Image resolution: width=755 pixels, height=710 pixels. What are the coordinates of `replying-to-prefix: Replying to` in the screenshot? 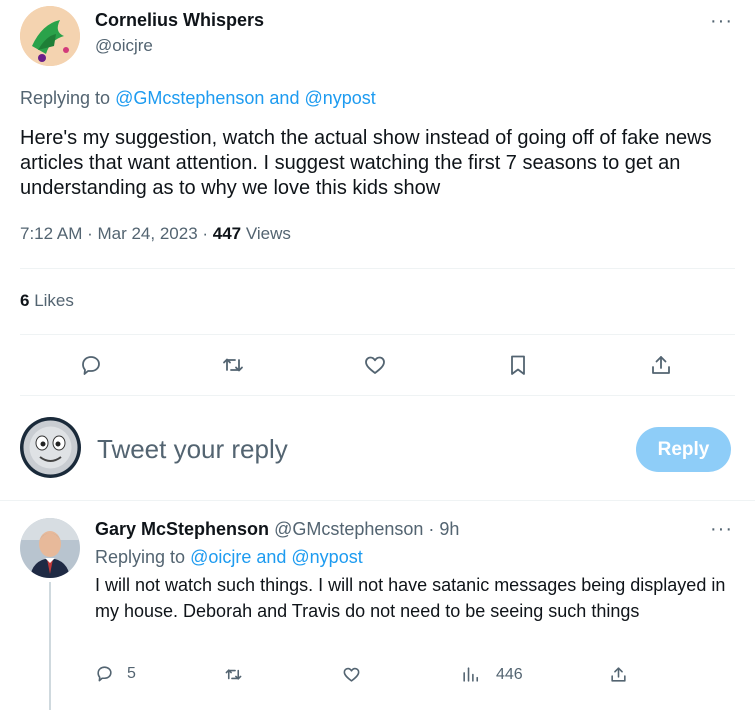 It's located at (65, 98).